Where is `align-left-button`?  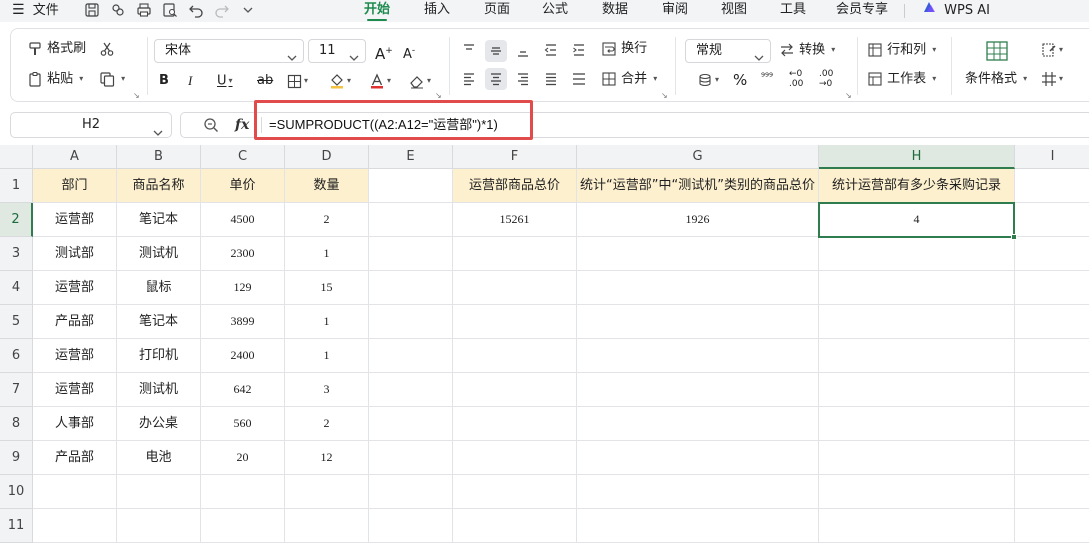 align-left-button is located at coordinates (469, 79).